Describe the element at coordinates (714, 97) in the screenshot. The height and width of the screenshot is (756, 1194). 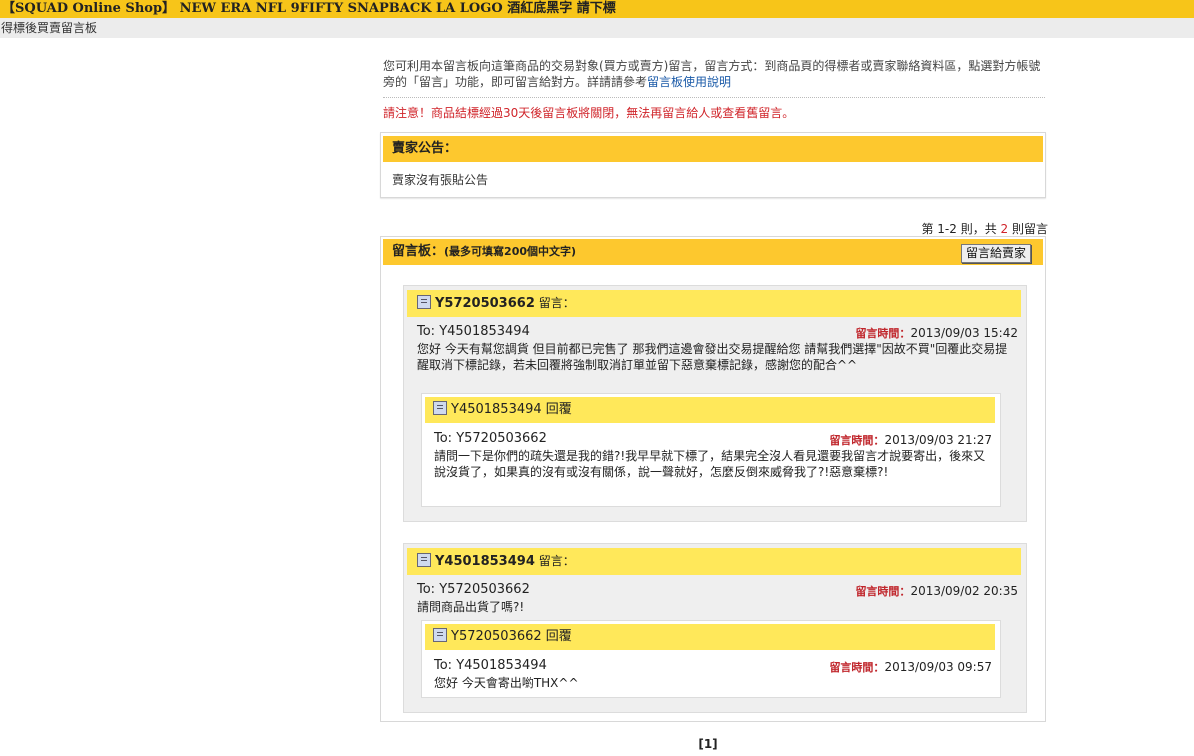
I see `divider` at that location.